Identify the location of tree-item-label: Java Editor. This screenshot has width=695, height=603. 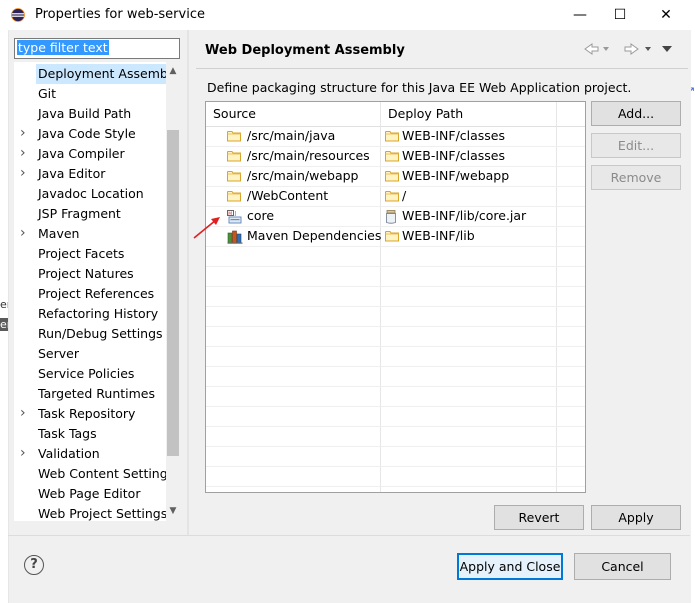
(72, 173).